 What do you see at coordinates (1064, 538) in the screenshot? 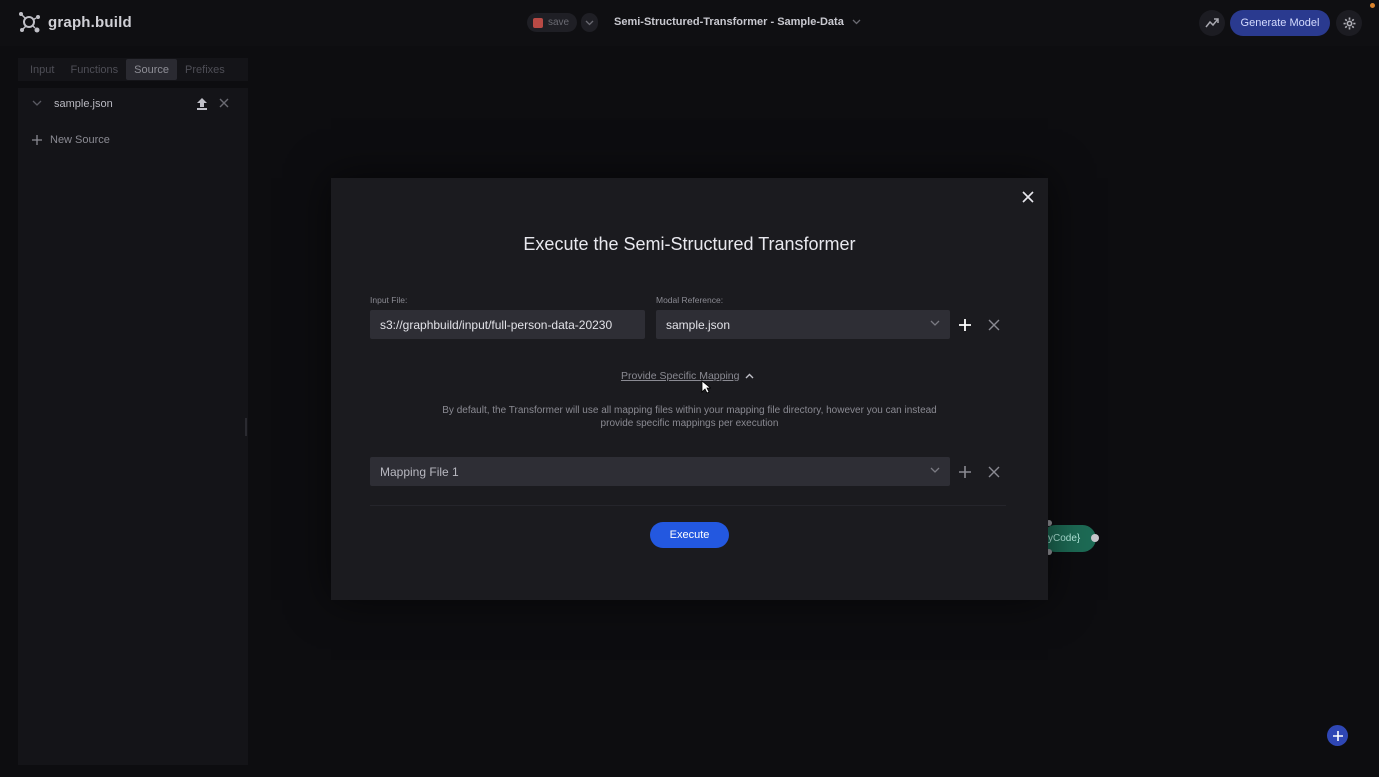
I see `graph-node-label: yCode}` at bounding box center [1064, 538].